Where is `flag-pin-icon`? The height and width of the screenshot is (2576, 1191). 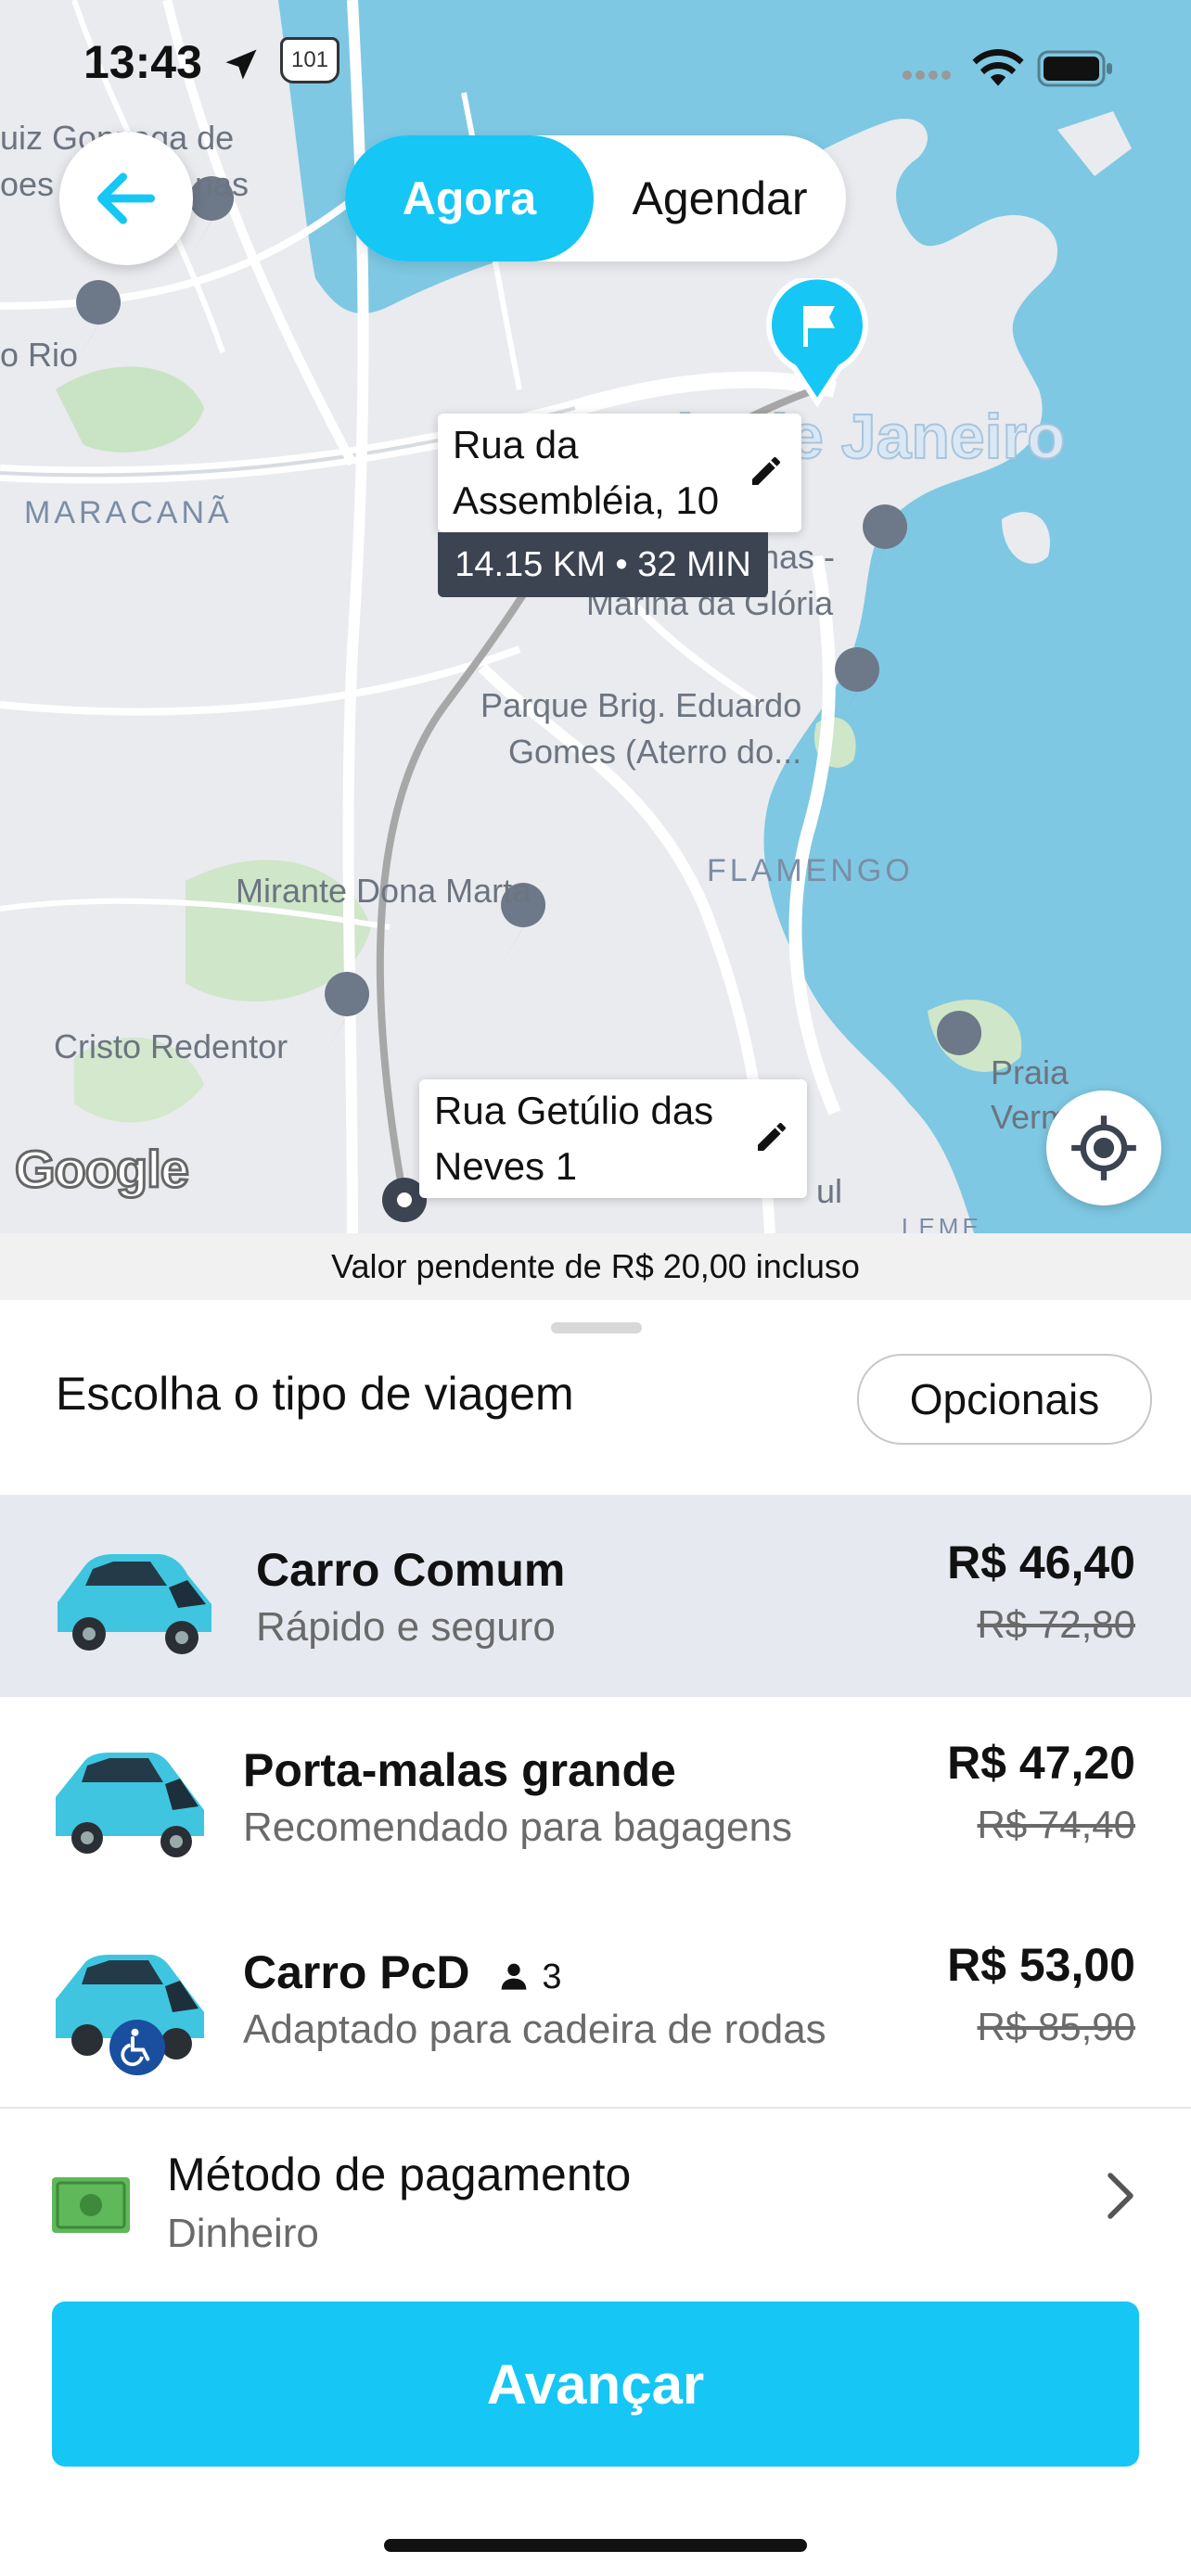 flag-pin-icon is located at coordinates (817, 343).